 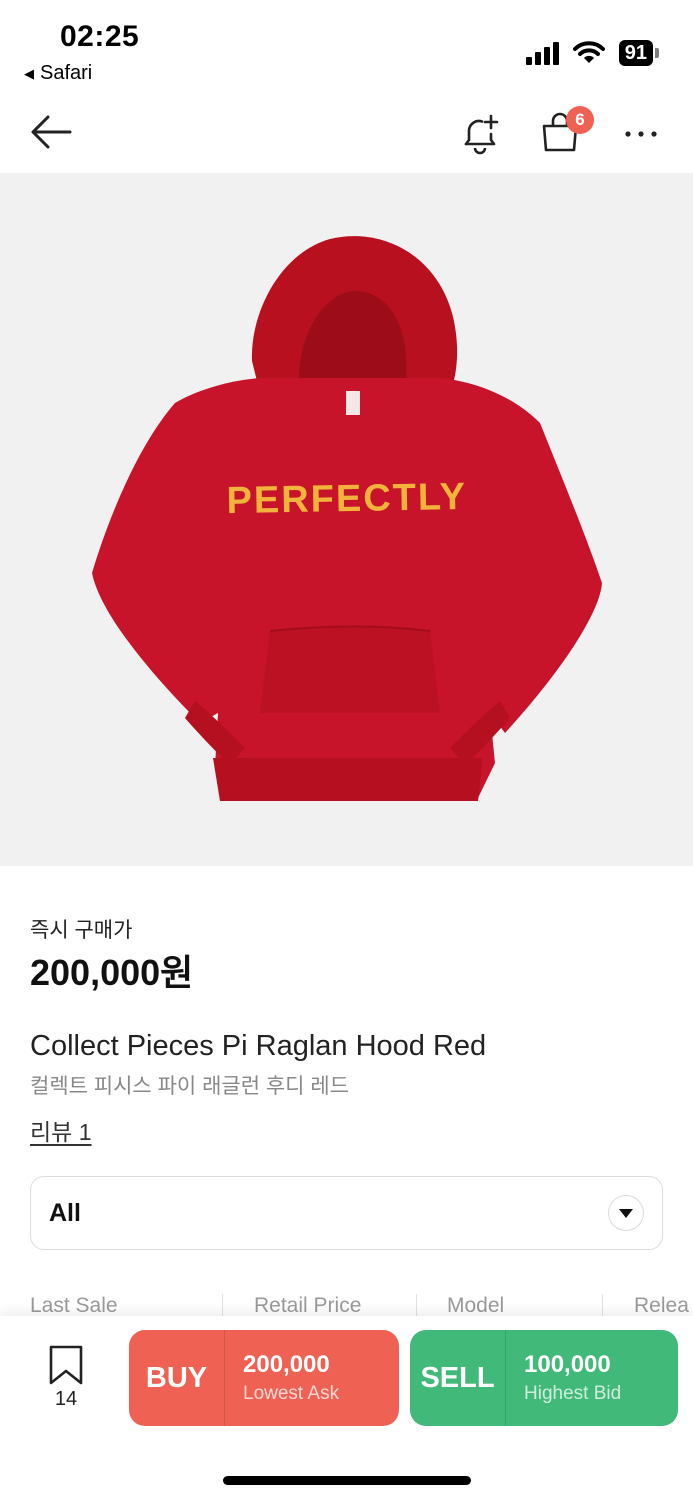 What do you see at coordinates (29, 73) in the screenshot?
I see `back-triangle-icon: ◀` at bounding box center [29, 73].